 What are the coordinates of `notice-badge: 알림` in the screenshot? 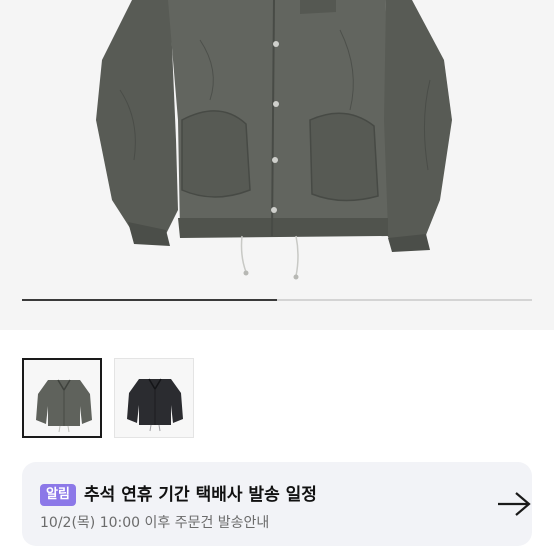 It's located at (58, 495).